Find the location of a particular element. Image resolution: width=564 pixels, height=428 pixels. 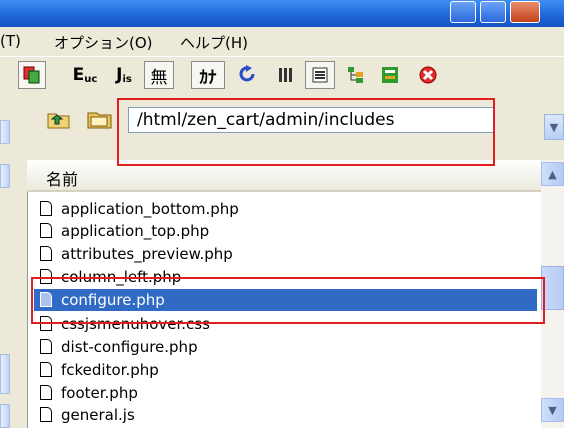

list-item: general.js is located at coordinates (282, 415).